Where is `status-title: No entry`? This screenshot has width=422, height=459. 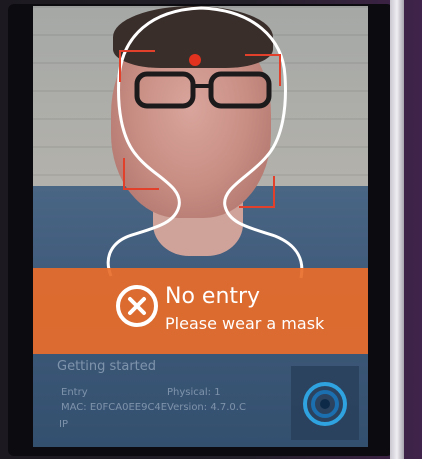 status-title: No entry is located at coordinates (213, 296).